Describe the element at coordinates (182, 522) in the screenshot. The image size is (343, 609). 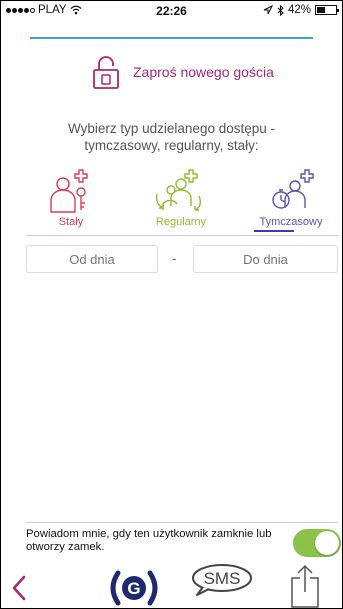
I see `notify-divider` at that location.